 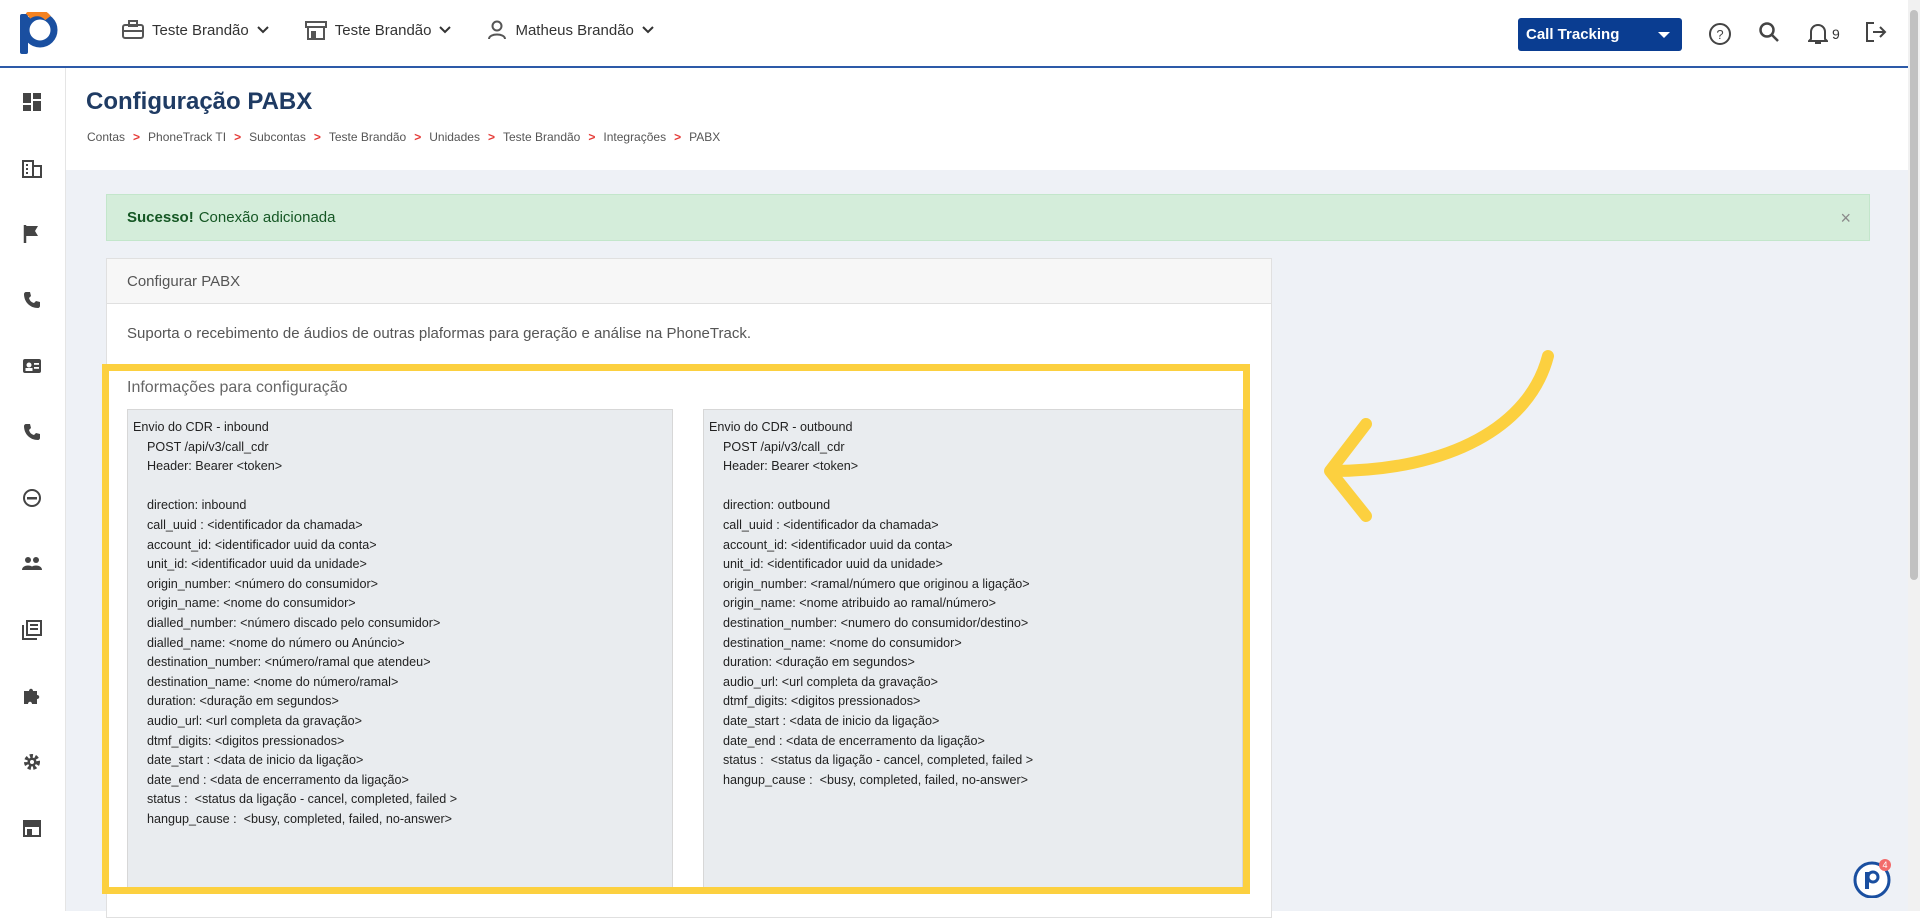 What do you see at coordinates (383, 30) in the screenshot?
I see `unit-selector-label: Teste Brandão` at bounding box center [383, 30].